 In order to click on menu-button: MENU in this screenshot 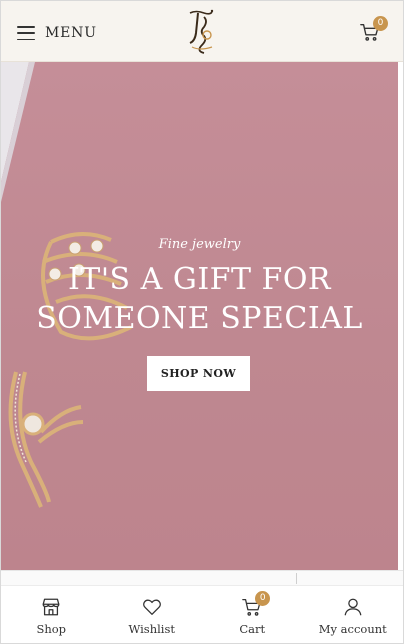, I will do `click(57, 33)`.